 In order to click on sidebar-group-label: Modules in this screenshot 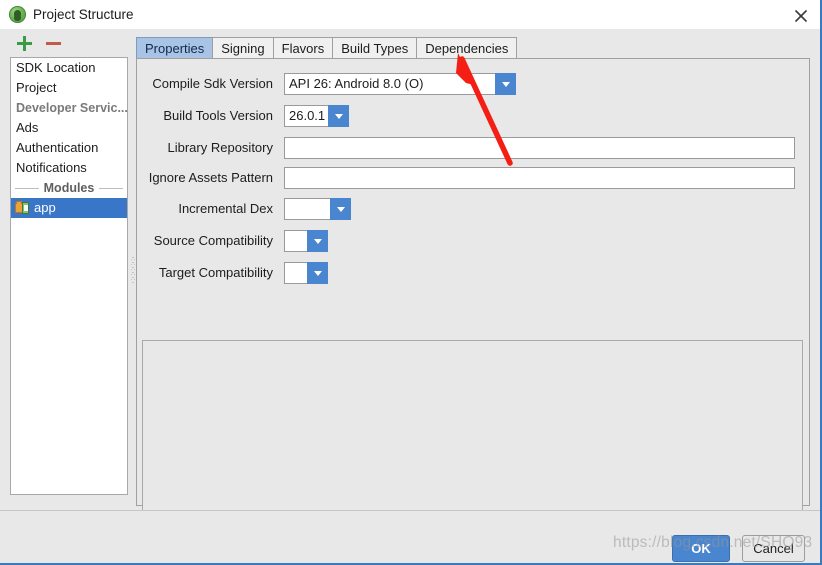, I will do `click(69, 188)`.